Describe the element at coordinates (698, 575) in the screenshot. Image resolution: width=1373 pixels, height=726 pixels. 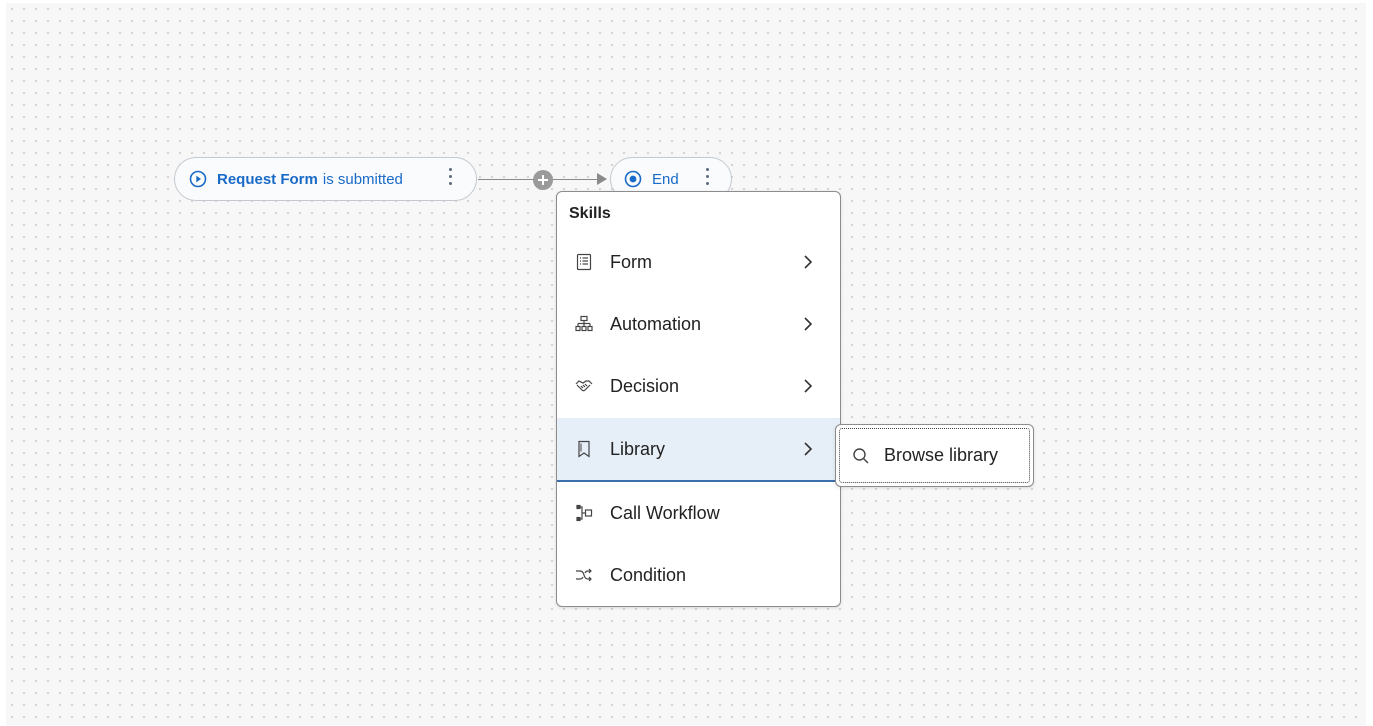
I see `menu-item-condition: Condition` at that location.